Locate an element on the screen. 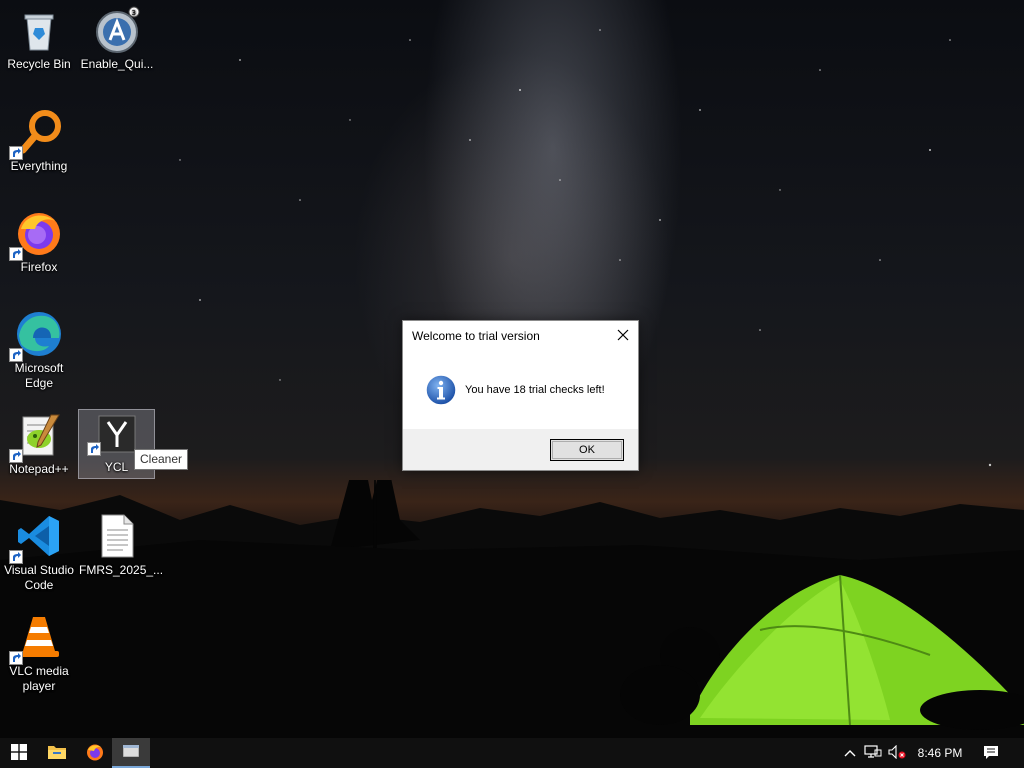  file-explorer-icon is located at coordinates (57, 753).